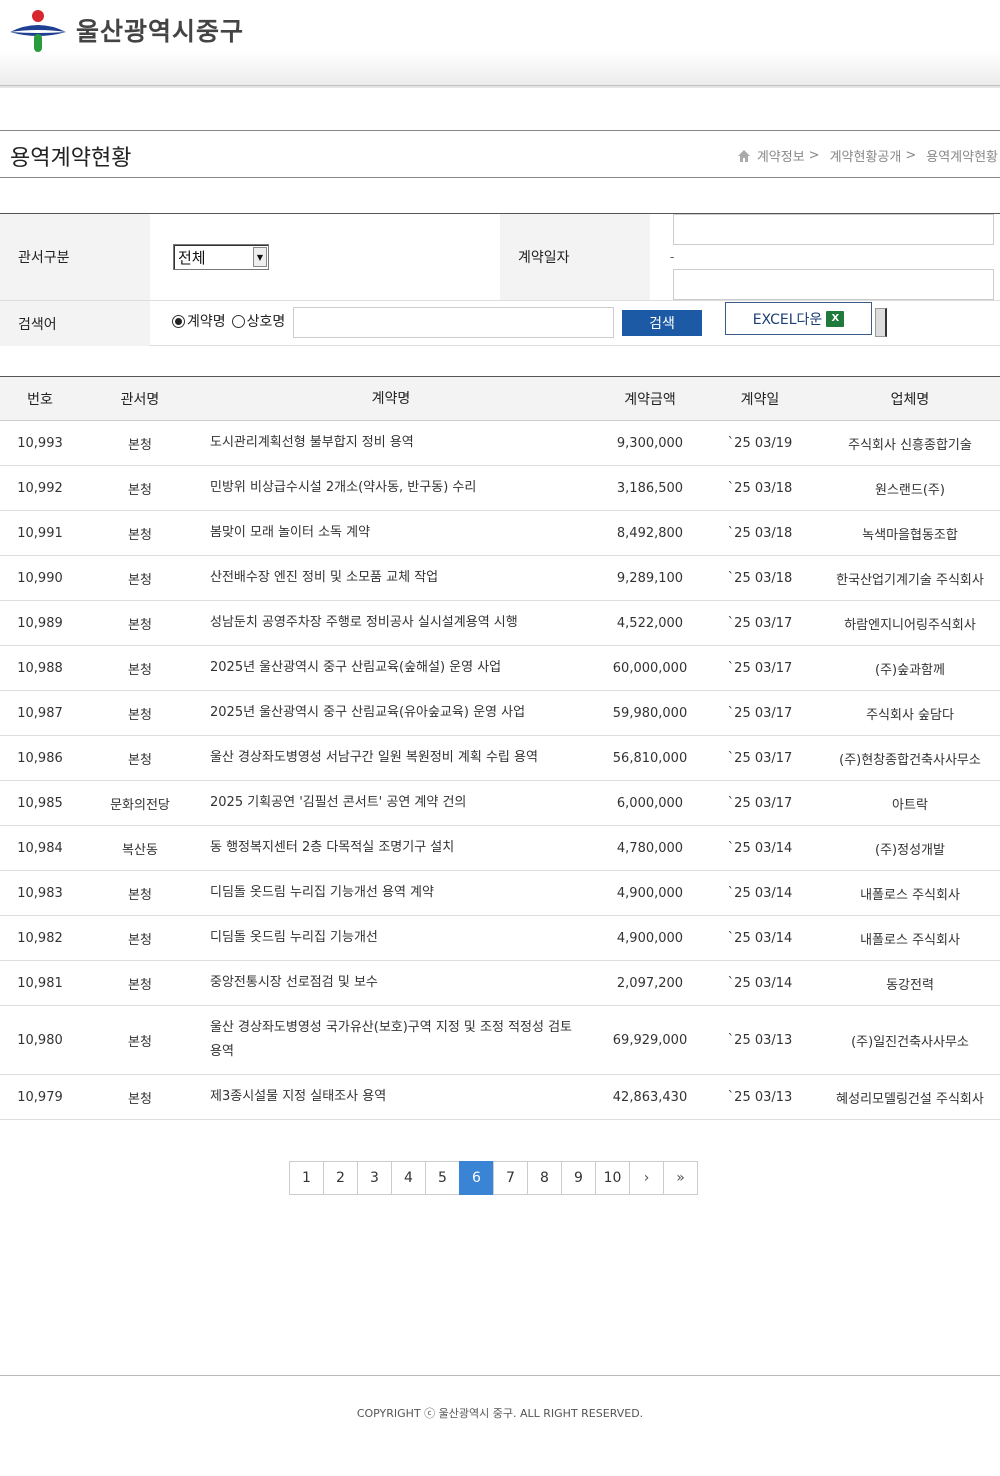  I want to click on logo-icon, so click(38, 31).